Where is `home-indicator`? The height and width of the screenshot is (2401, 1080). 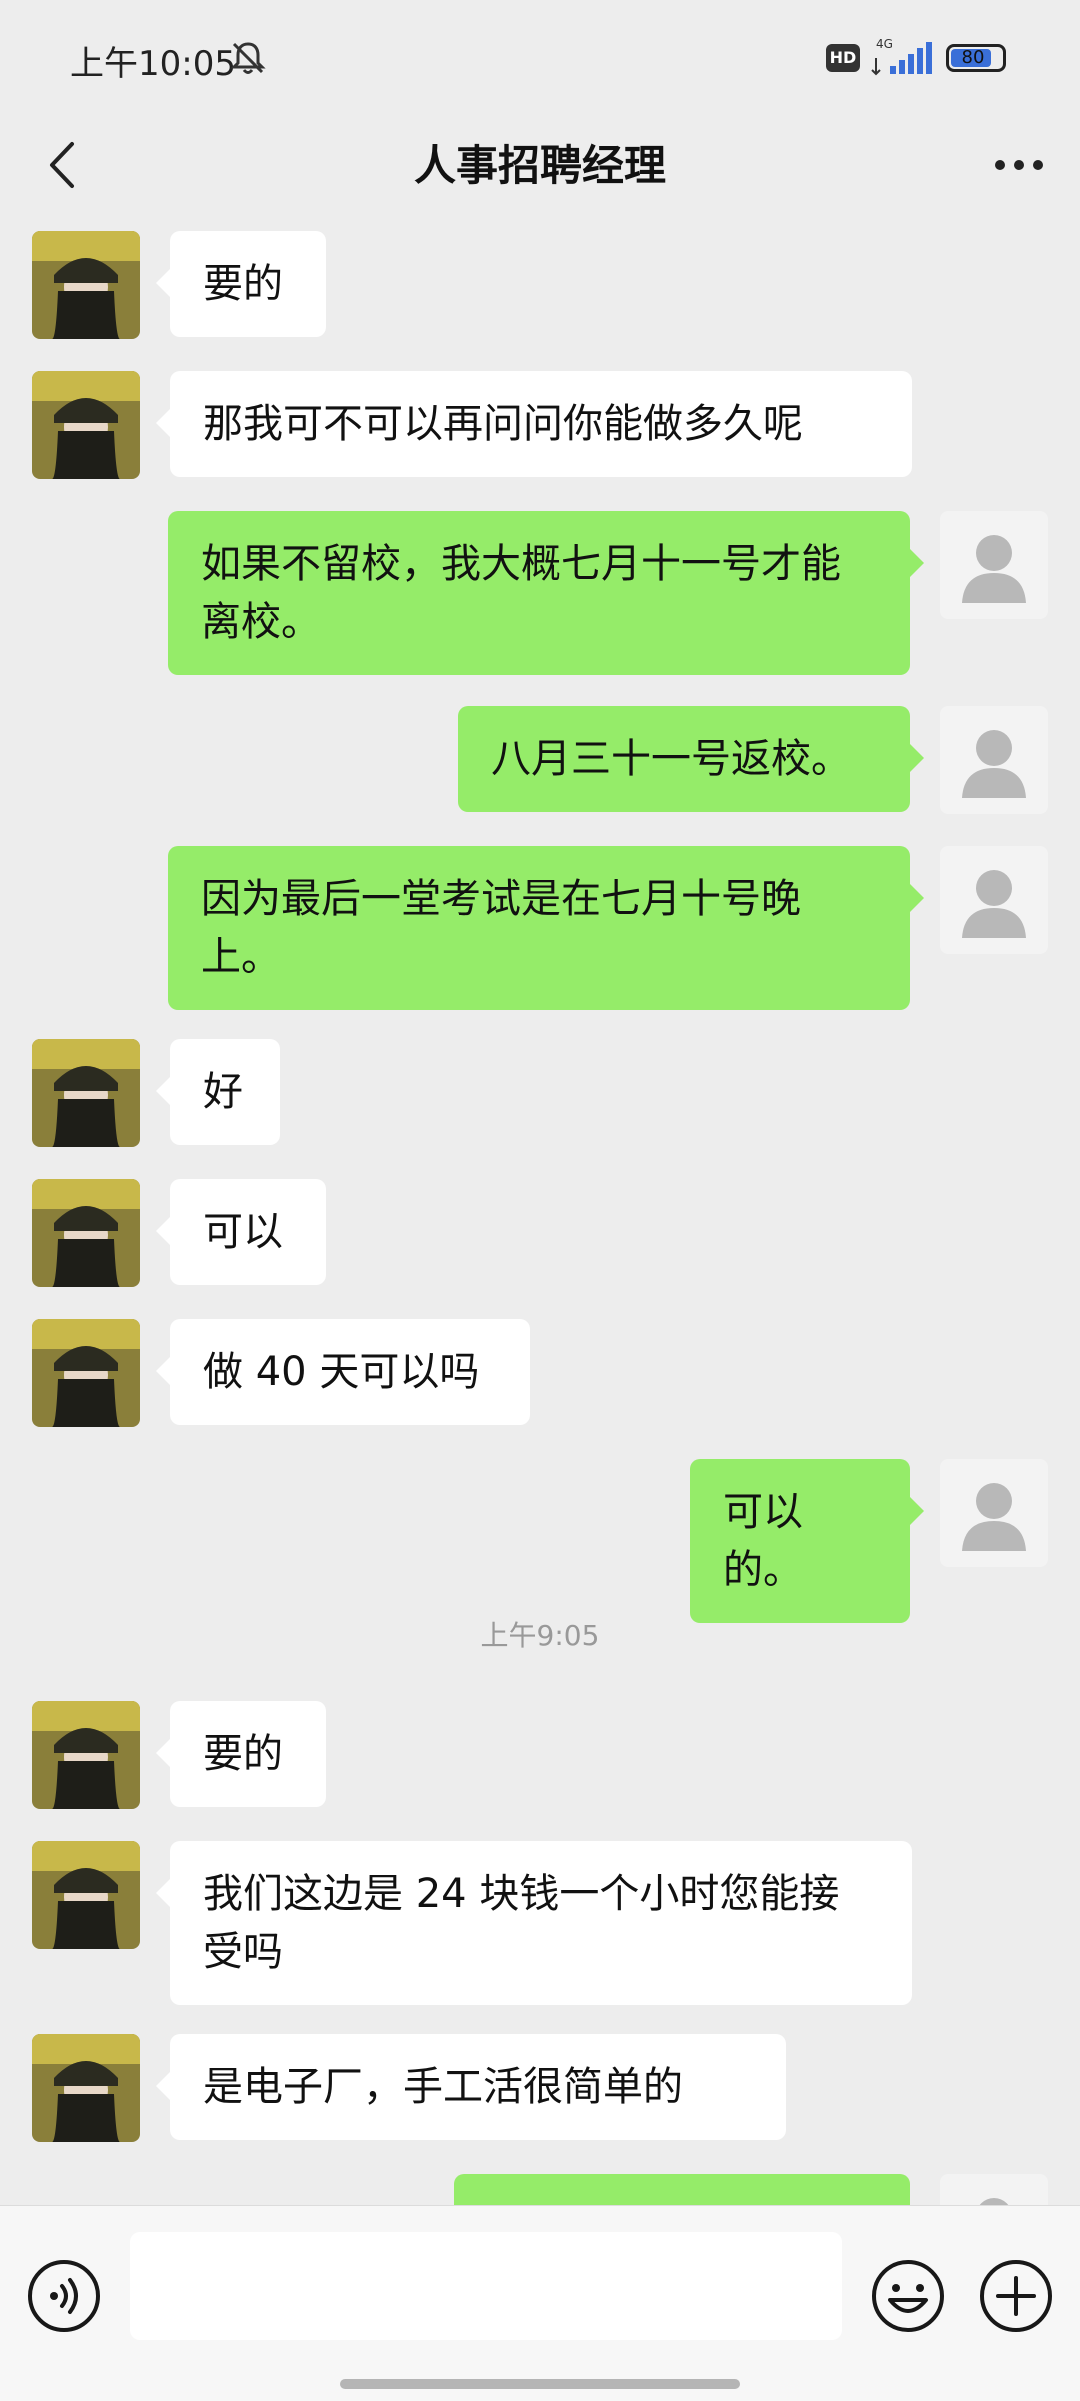
home-indicator is located at coordinates (540, 2384).